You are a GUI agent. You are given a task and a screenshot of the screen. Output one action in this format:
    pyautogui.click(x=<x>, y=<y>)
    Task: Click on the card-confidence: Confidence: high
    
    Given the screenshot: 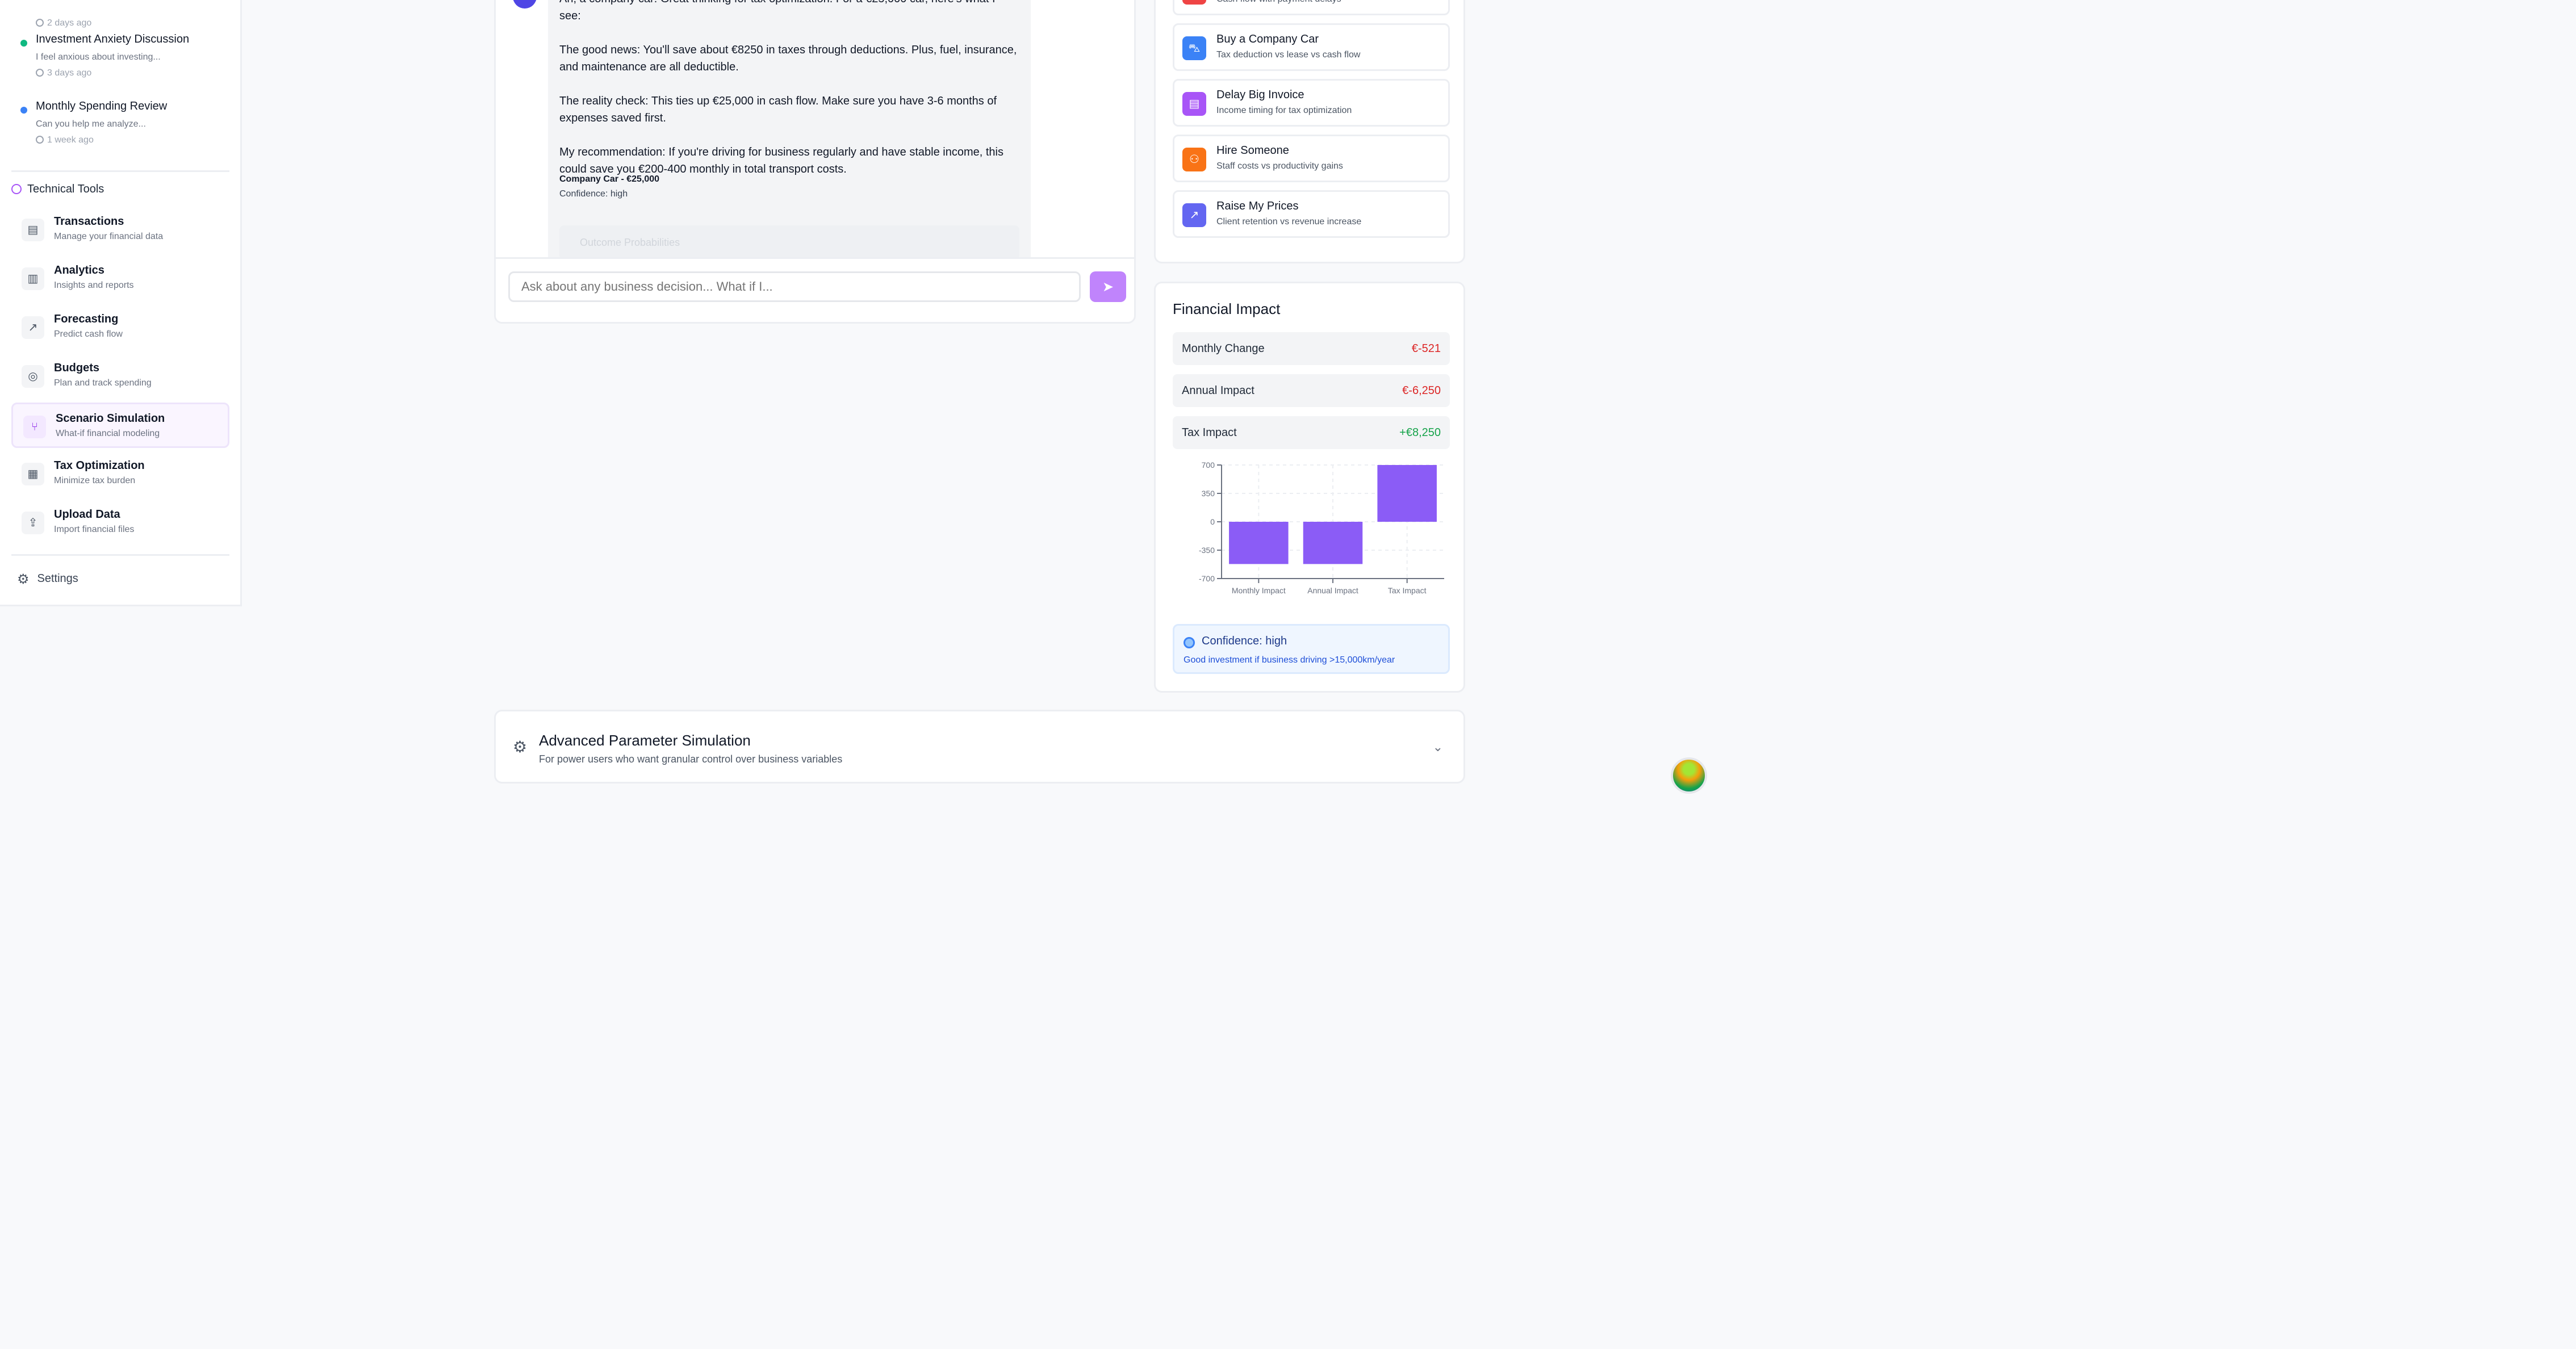 What is the action you would take?
    pyautogui.click(x=593, y=194)
    